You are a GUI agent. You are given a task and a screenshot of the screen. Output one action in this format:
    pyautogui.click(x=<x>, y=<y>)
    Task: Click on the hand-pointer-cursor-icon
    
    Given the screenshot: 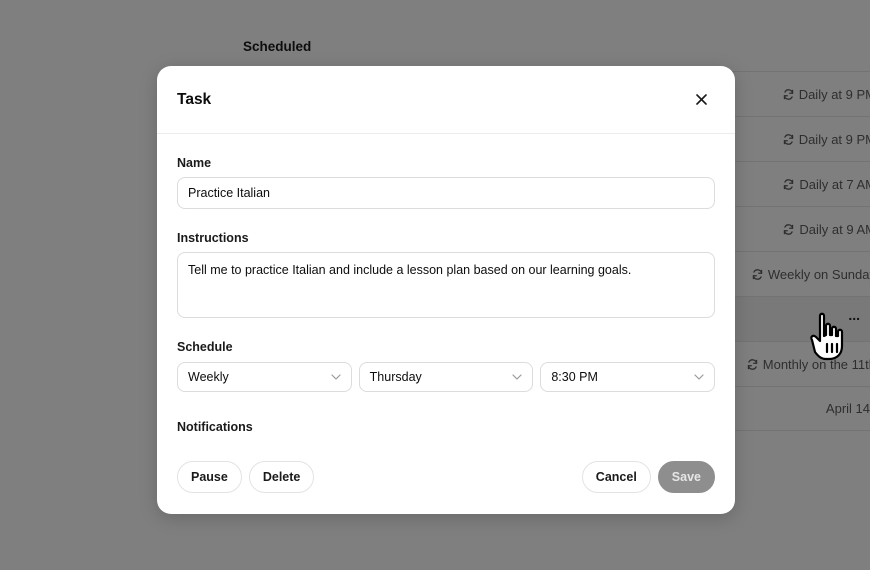 What is the action you would take?
    pyautogui.click(x=827, y=336)
    